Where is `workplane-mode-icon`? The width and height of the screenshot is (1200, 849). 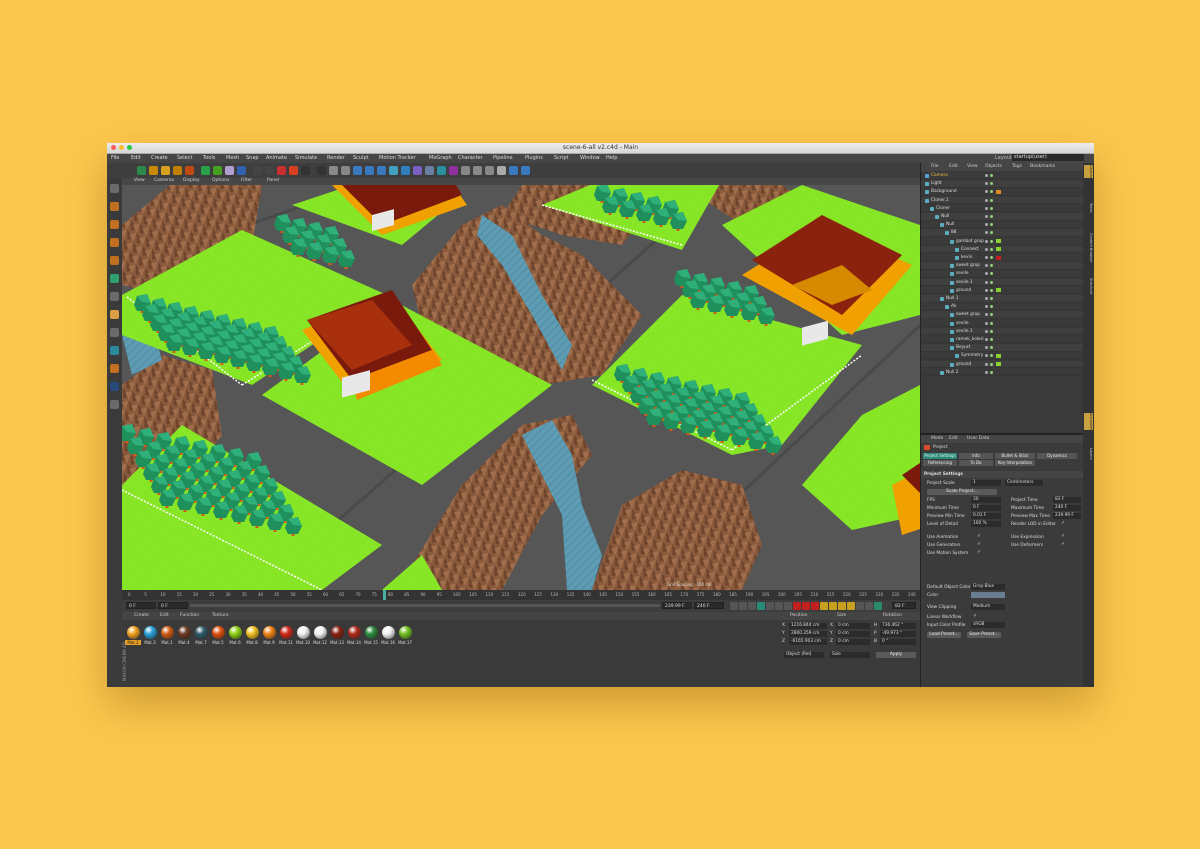
workplane-mode-icon is located at coordinates (114, 242).